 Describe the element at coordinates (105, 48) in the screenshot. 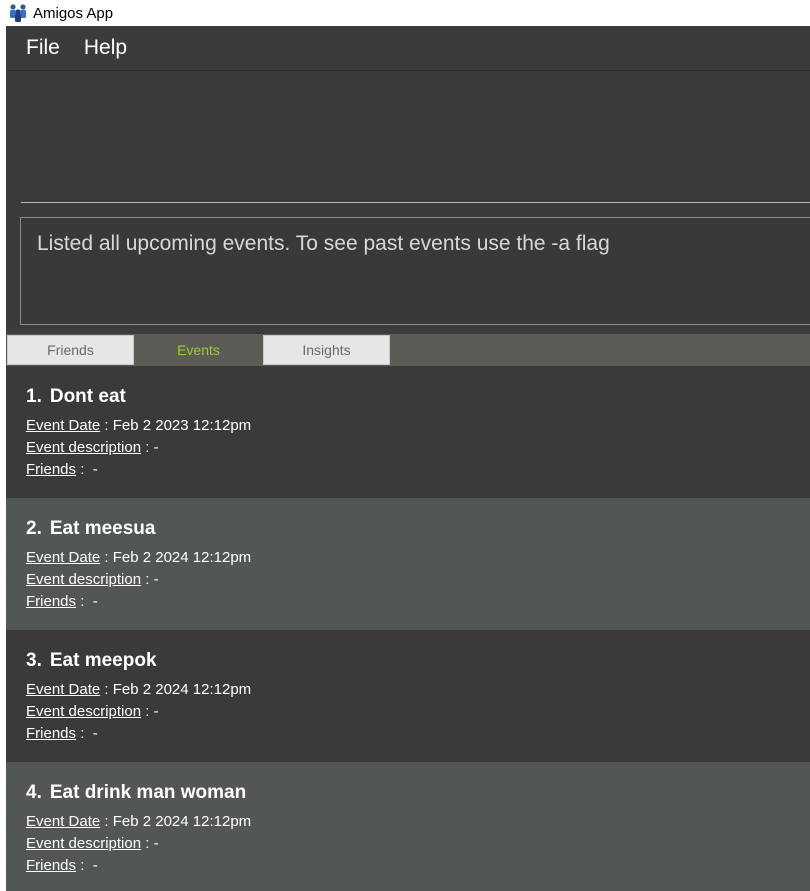

I see `menu-help: Help` at that location.